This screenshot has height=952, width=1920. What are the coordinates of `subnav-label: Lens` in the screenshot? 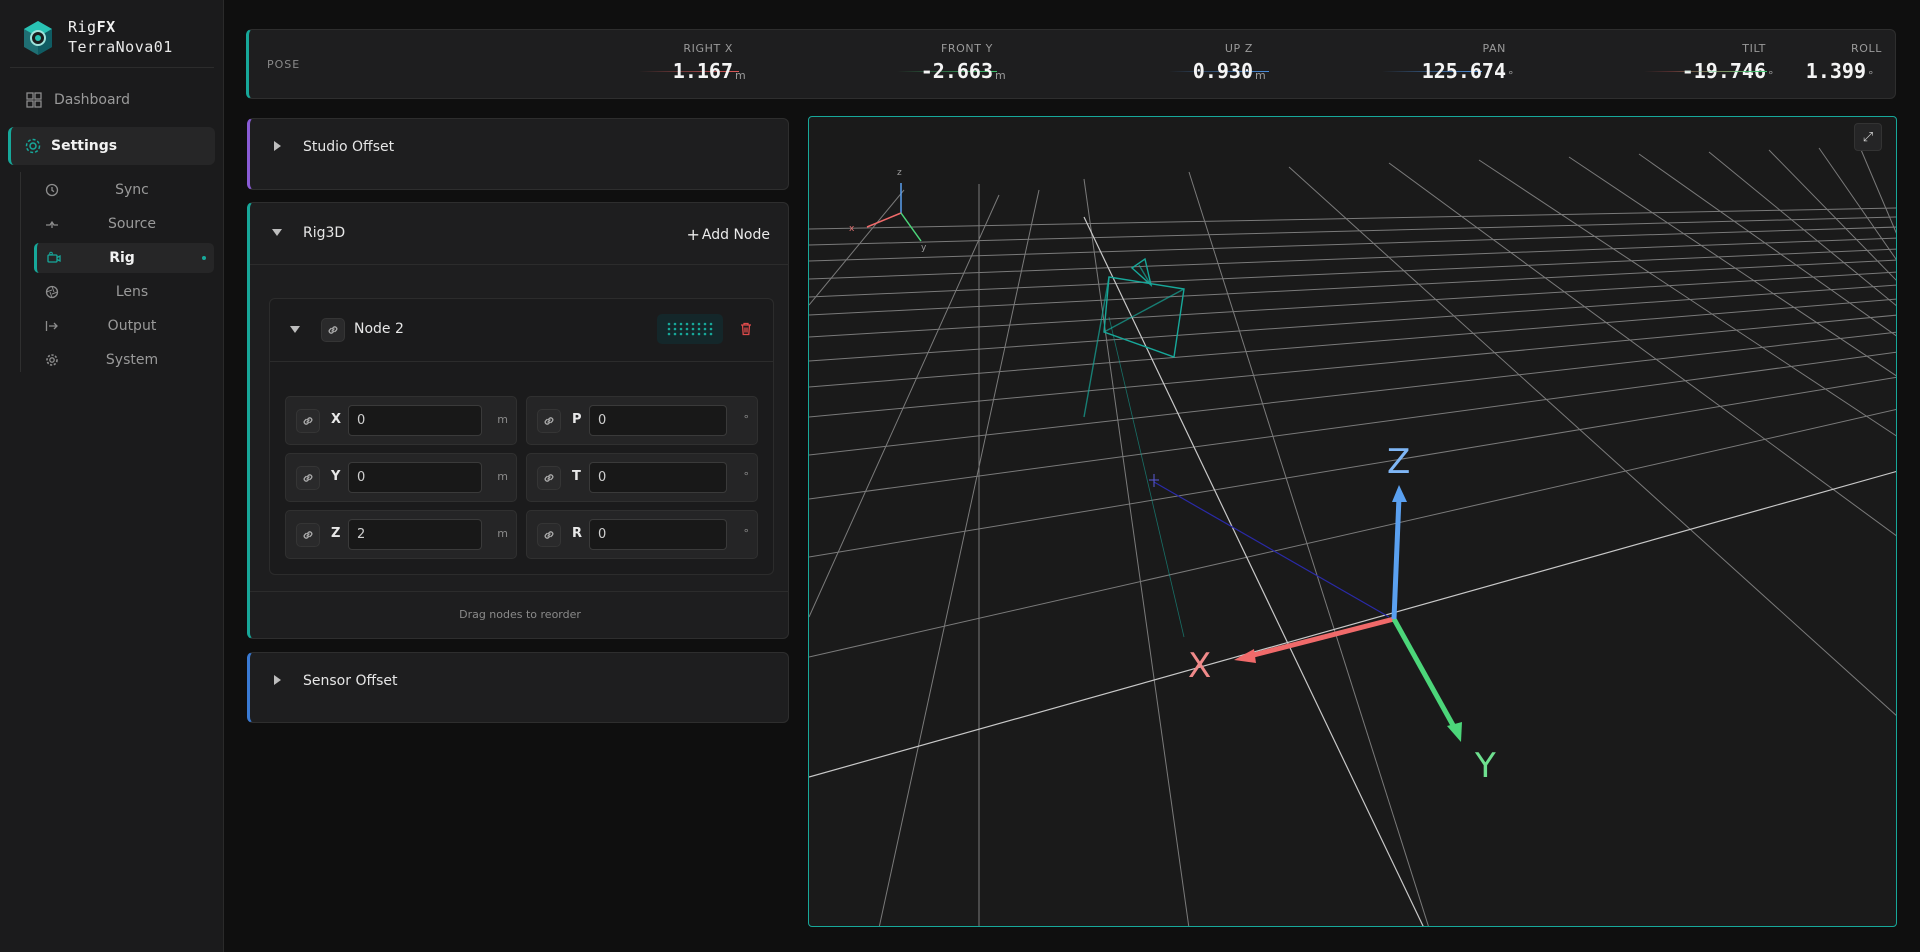 It's located at (132, 292).